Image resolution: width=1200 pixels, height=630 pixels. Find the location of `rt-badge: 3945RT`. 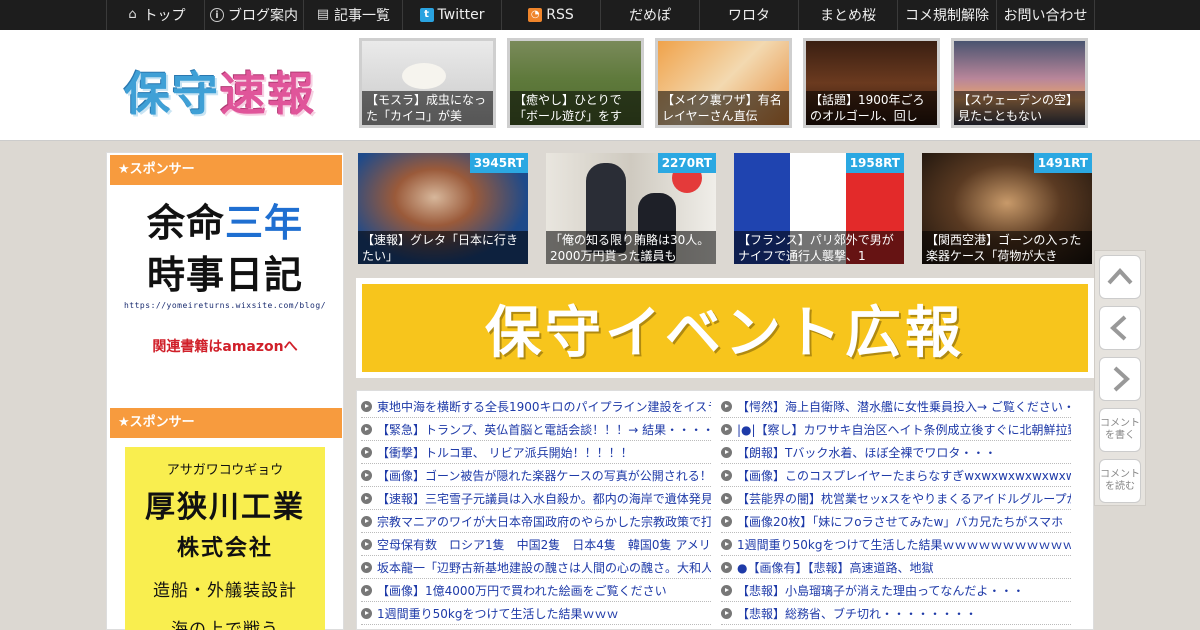

rt-badge: 3945RT is located at coordinates (498, 163).